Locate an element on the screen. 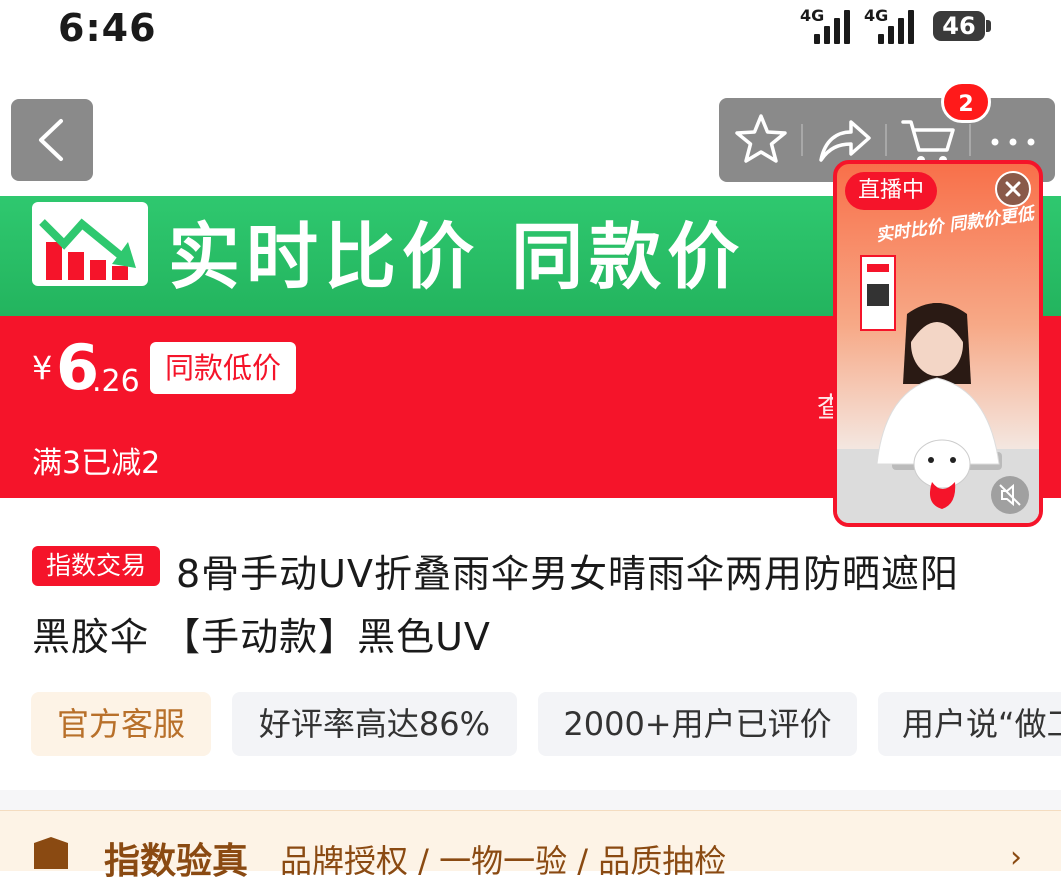  same-item-low-price-tag: 同款低价 is located at coordinates (223, 368).